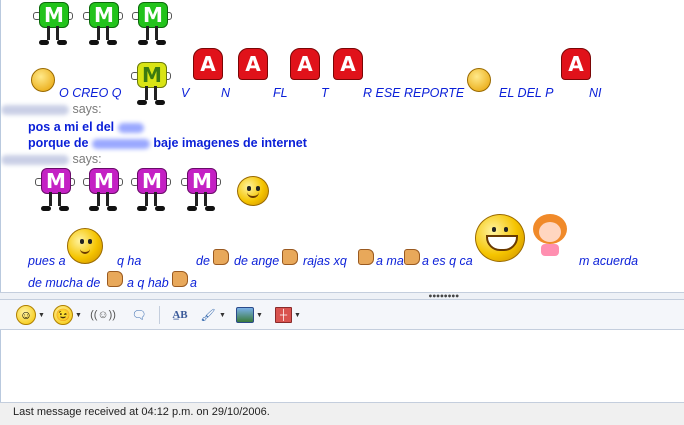 Image resolution: width=684 pixels, height=425 pixels. What do you see at coordinates (203, 261) in the screenshot?
I see `message-text: de` at bounding box center [203, 261].